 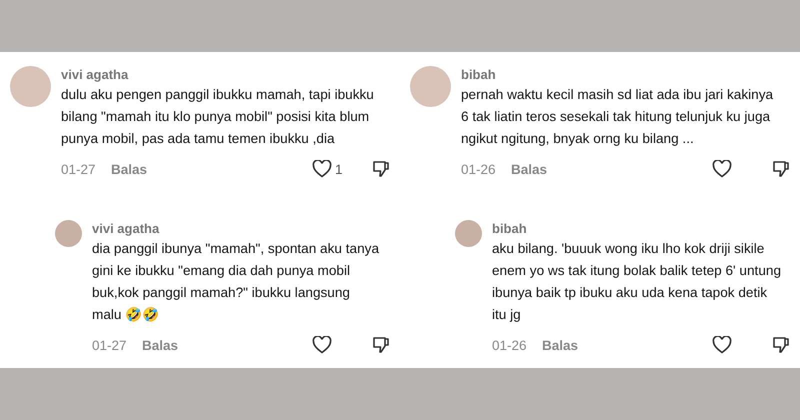 What do you see at coordinates (218, 117) in the screenshot?
I see `comment-text: dulu aku pengen panggil ibukku mamah, tapi ibukku bilang "mamah itu klo punya mobil" posisi kita blum punya mobil, pas ada tamu temen ibukku ,dia` at bounding box center [218, 117].